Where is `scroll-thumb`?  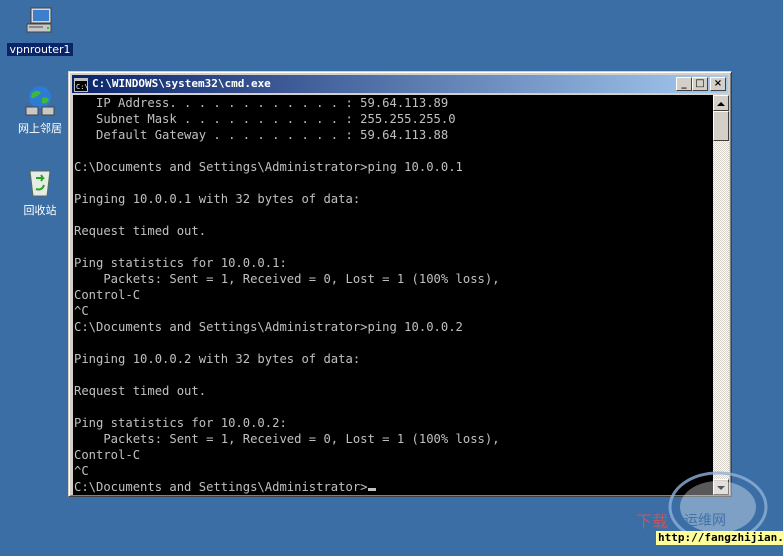 scroll-thumb is located at coordinates (721, 126).